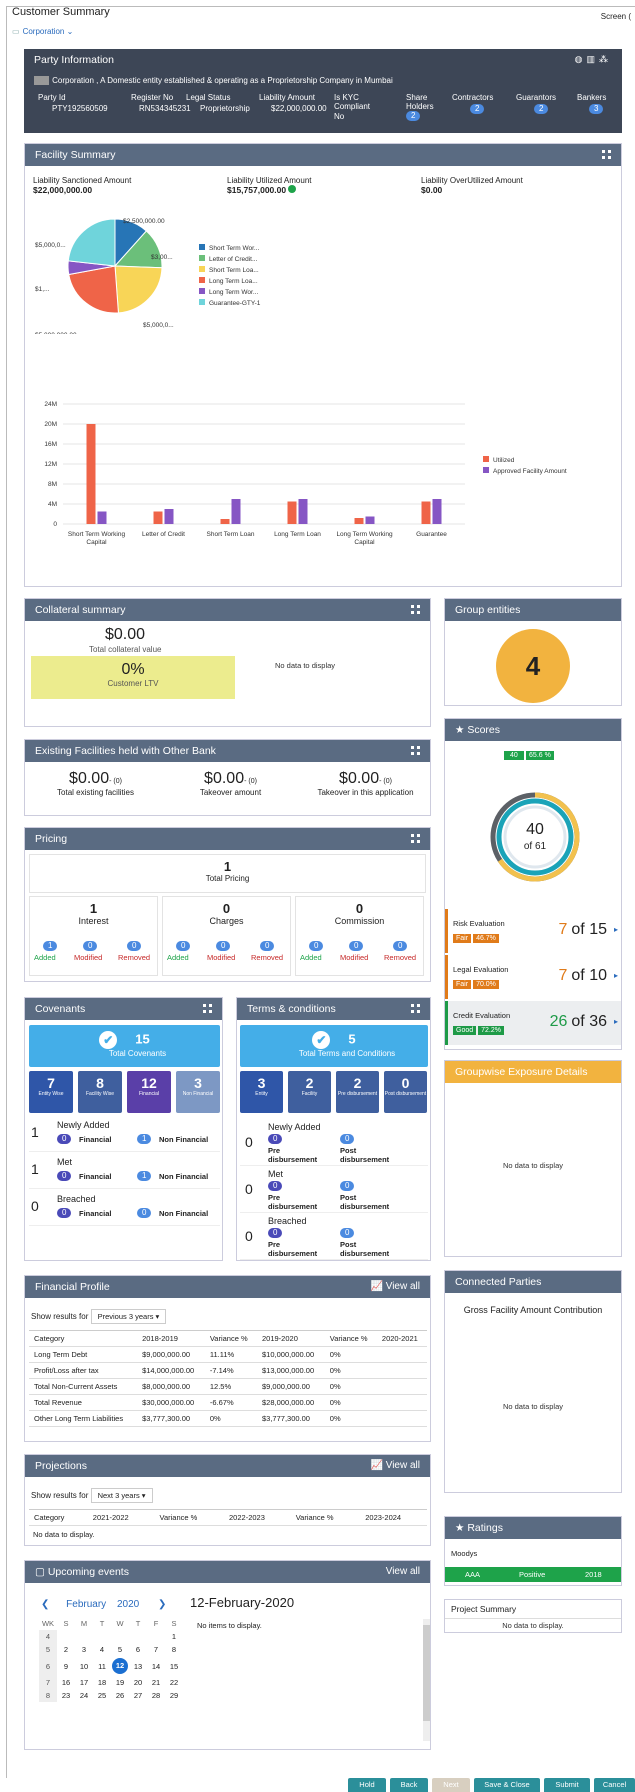 Image resolution: width=635 pixels, height=1792 pixels. I want to click on calendar-day: 19, so click(120, 1682).